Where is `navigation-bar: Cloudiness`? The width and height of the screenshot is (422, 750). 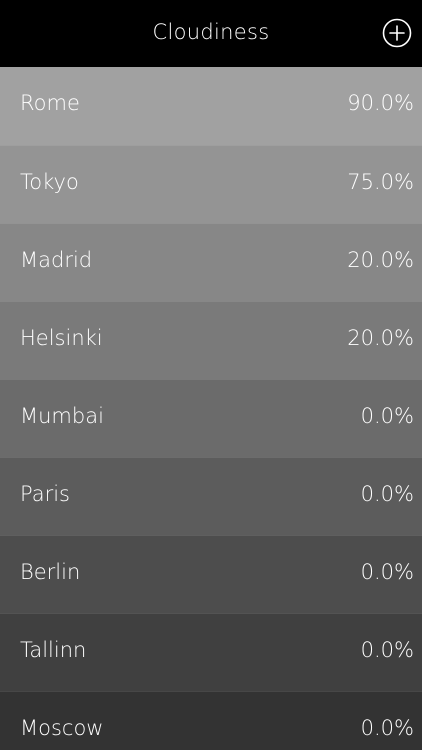
navigation-bar: Cloudiness is located at coordinates (211, 33).